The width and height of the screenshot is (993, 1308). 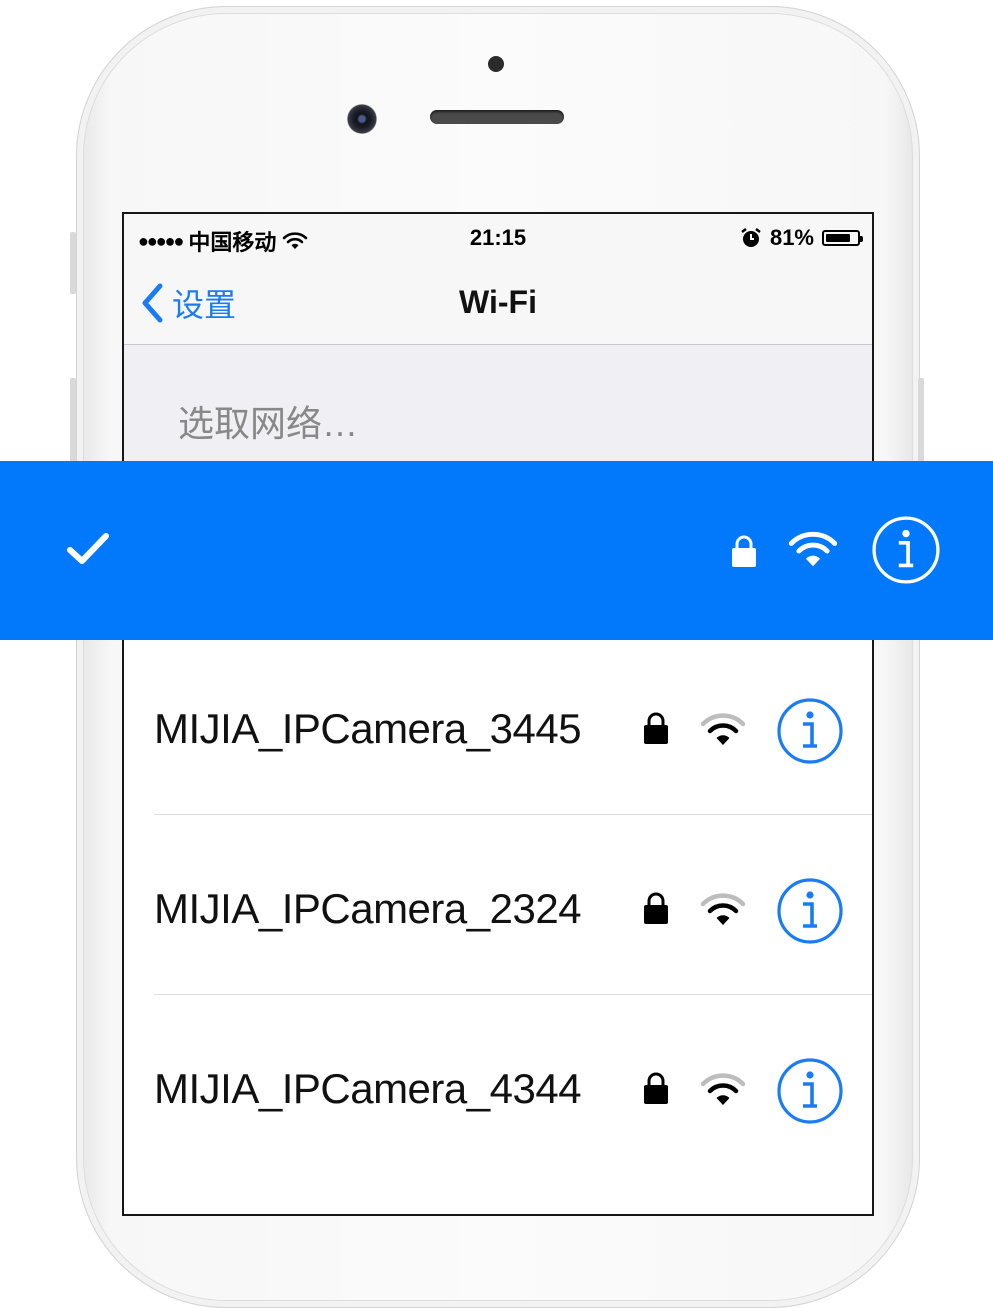 What do you see at coordinates (838, 238) in the screenshot?
I see `battery-fill` at bounding box center [838, 238].